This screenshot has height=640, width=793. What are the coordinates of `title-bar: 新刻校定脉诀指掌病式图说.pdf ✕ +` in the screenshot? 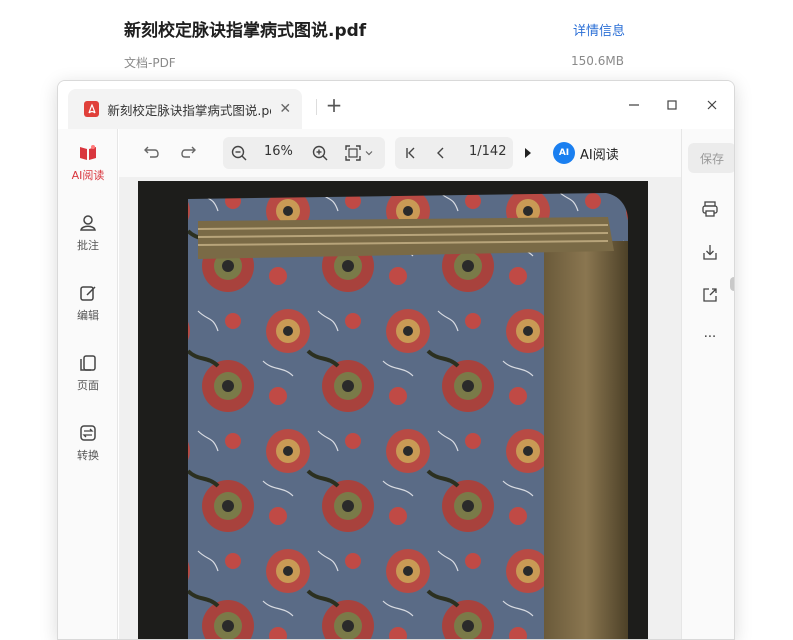 It's located at (396, 105).